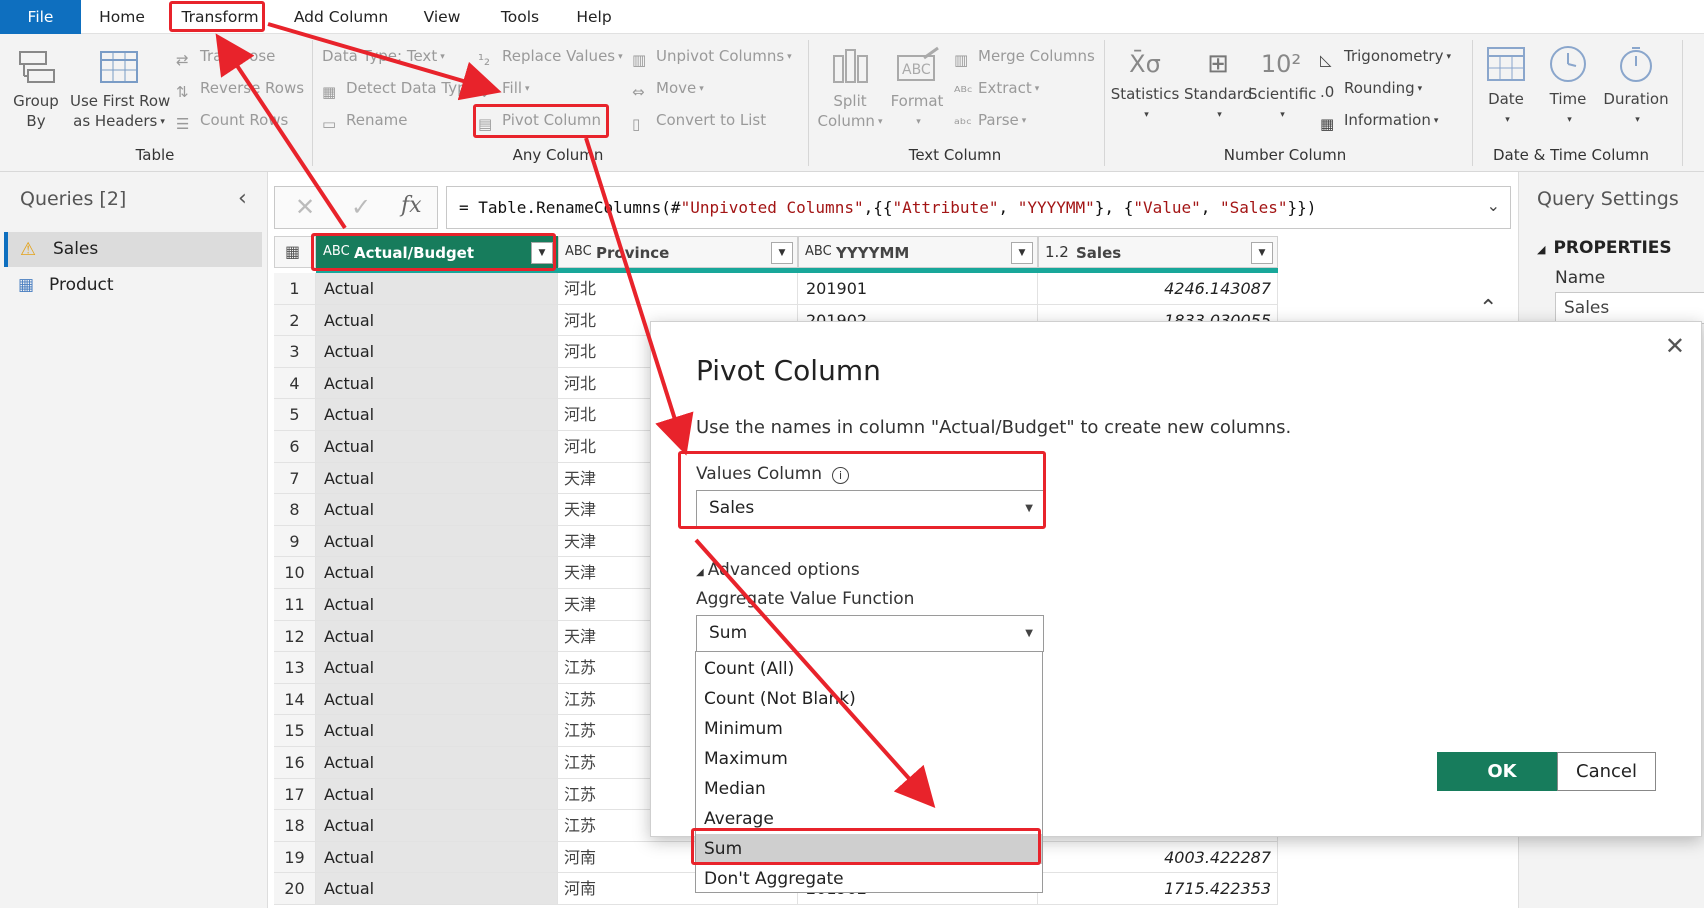 Image resolution: width=1704 pixels, height=908 pixels. What do you see at coordinates (1158, 289) in the screenshot?
I see `cell-sales: 4246.143087` at bounding box center [1158, 289].